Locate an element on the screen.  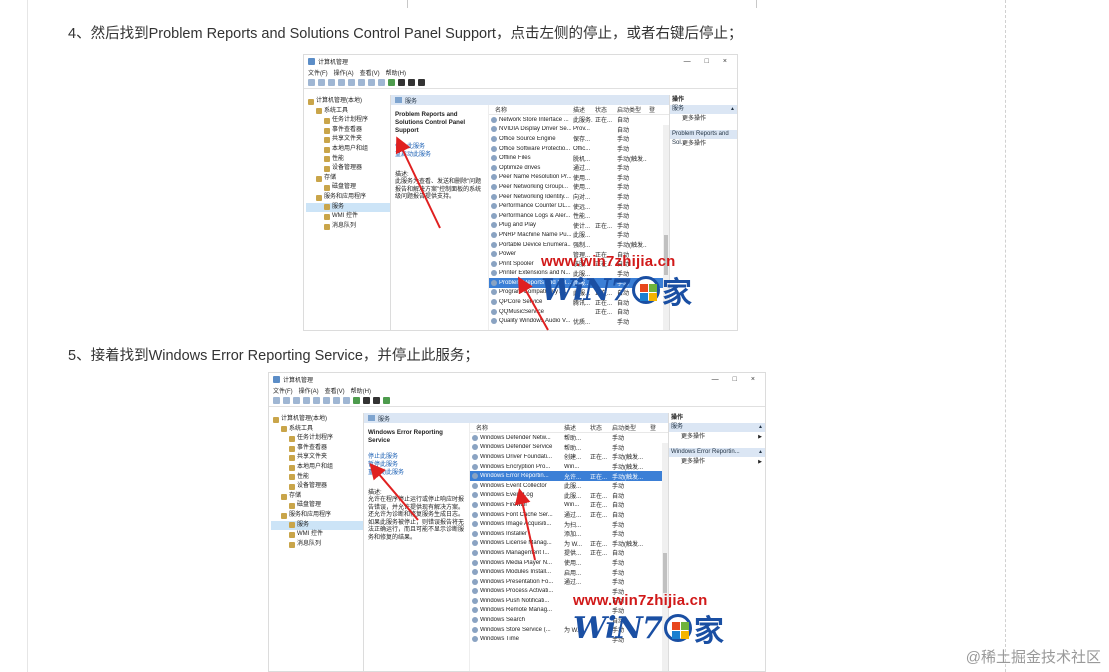
export-icon is located at coordinates (326, 400).